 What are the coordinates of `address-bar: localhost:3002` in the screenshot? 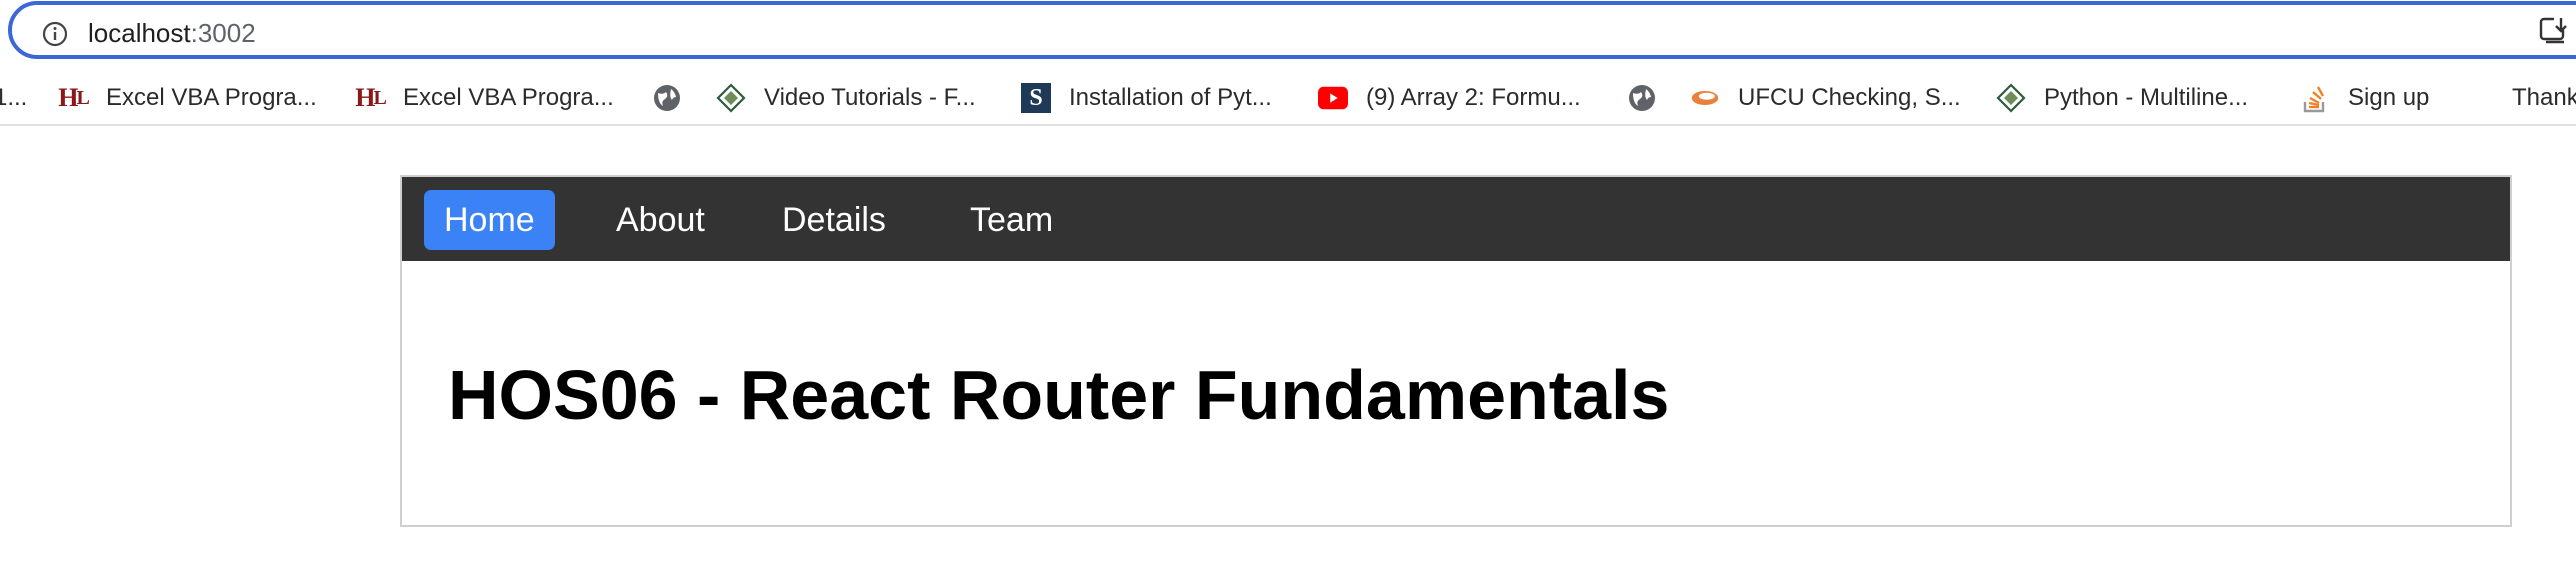 It's located at (1292, 30).